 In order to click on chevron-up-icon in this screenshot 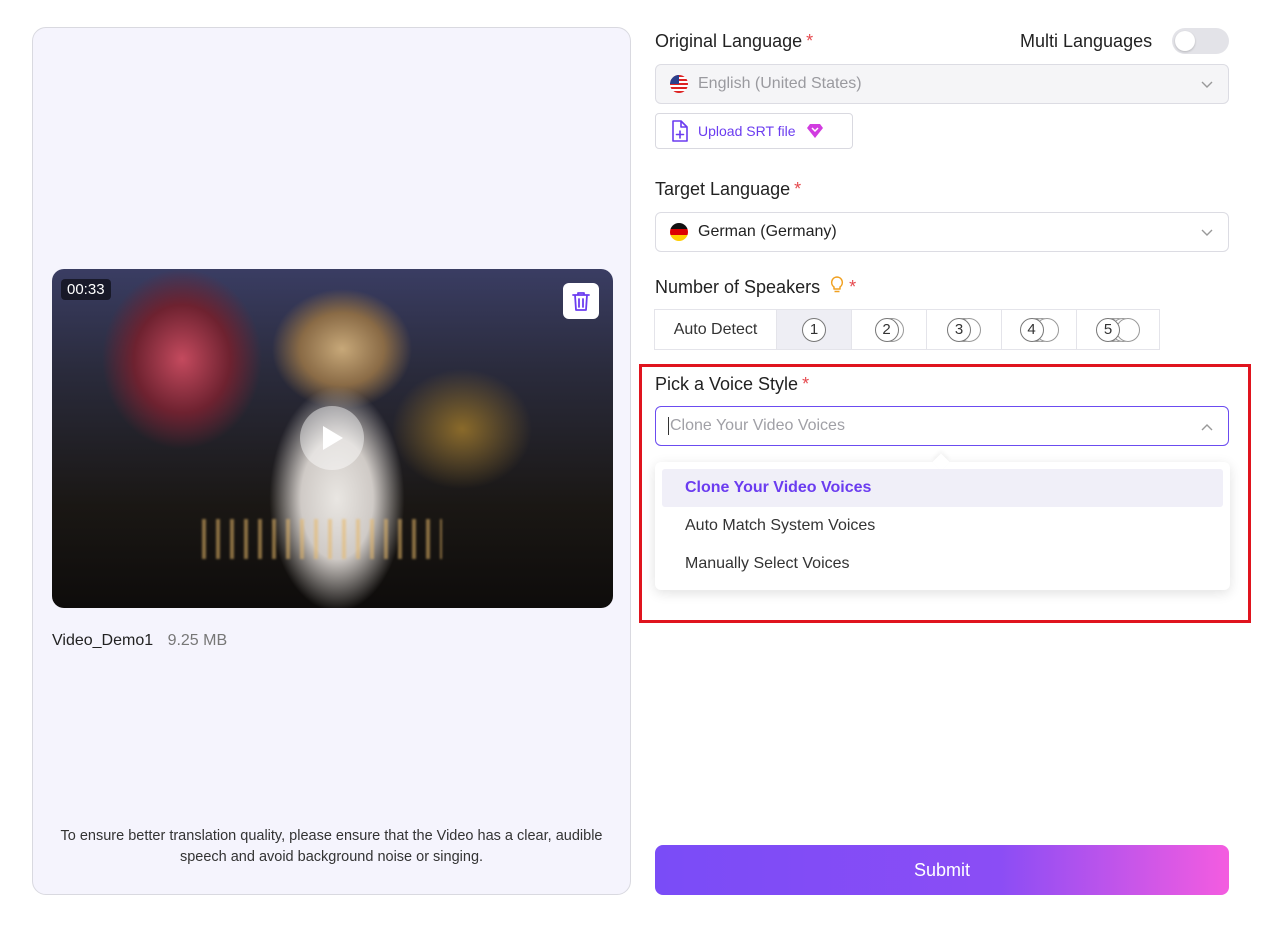, I will do `click(1207, 427)`.